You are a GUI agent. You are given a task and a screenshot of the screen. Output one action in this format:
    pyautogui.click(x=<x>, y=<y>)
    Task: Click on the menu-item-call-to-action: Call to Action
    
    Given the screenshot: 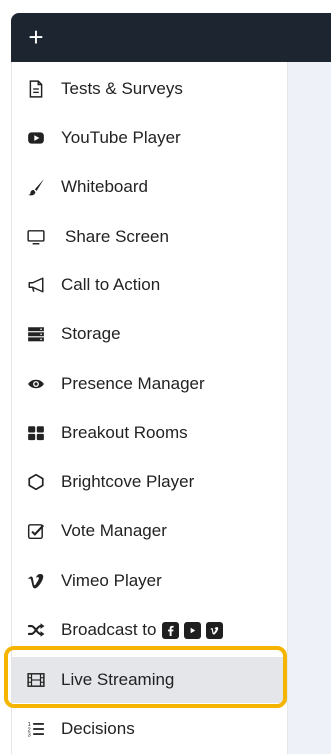 What is the action you would take?
    pyautogui.click(x=150, y=285)
    